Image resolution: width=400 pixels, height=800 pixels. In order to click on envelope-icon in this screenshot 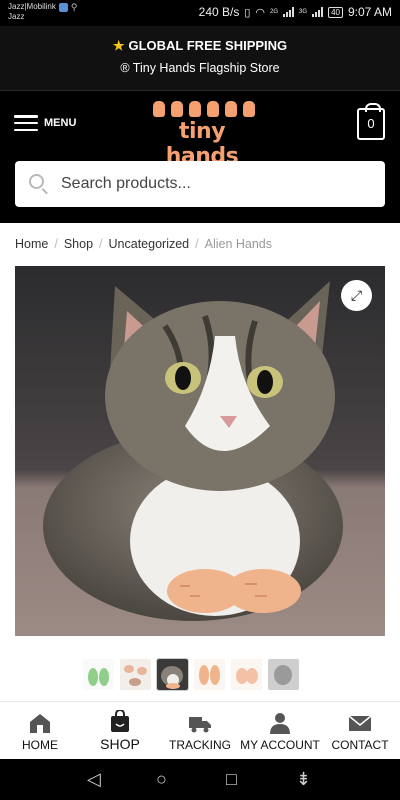, I will do `click(360, 723)`.